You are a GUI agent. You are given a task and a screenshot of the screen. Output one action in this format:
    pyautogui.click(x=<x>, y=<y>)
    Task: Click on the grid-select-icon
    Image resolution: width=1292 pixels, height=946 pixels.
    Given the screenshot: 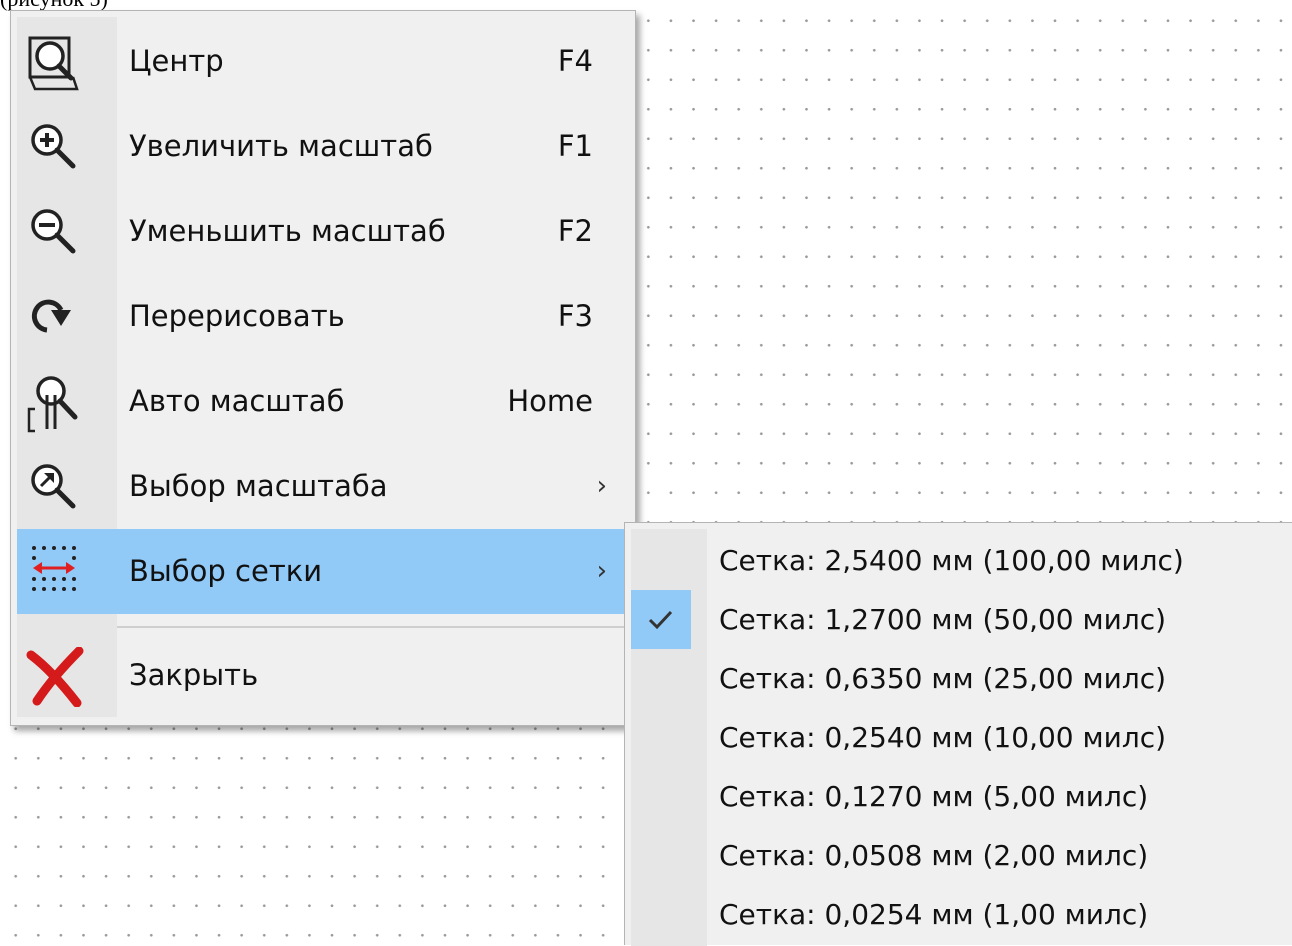 What is the action you would take?
    pyautogui.click(x=54, y=568)
    